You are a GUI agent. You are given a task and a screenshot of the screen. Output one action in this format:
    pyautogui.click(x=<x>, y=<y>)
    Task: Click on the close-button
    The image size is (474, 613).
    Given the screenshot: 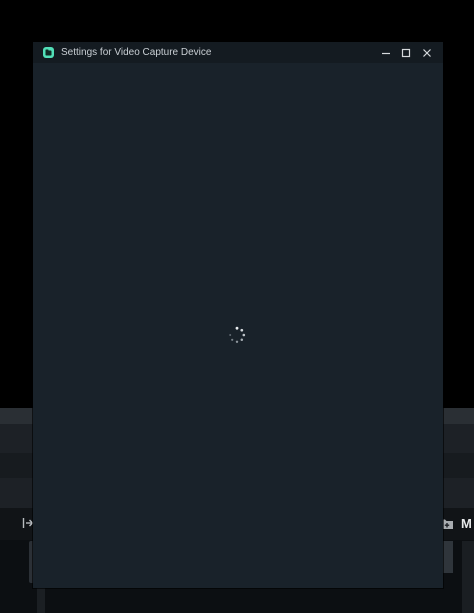 What is the action you would take?
    pyautogui.click(x=427, y=52)
    